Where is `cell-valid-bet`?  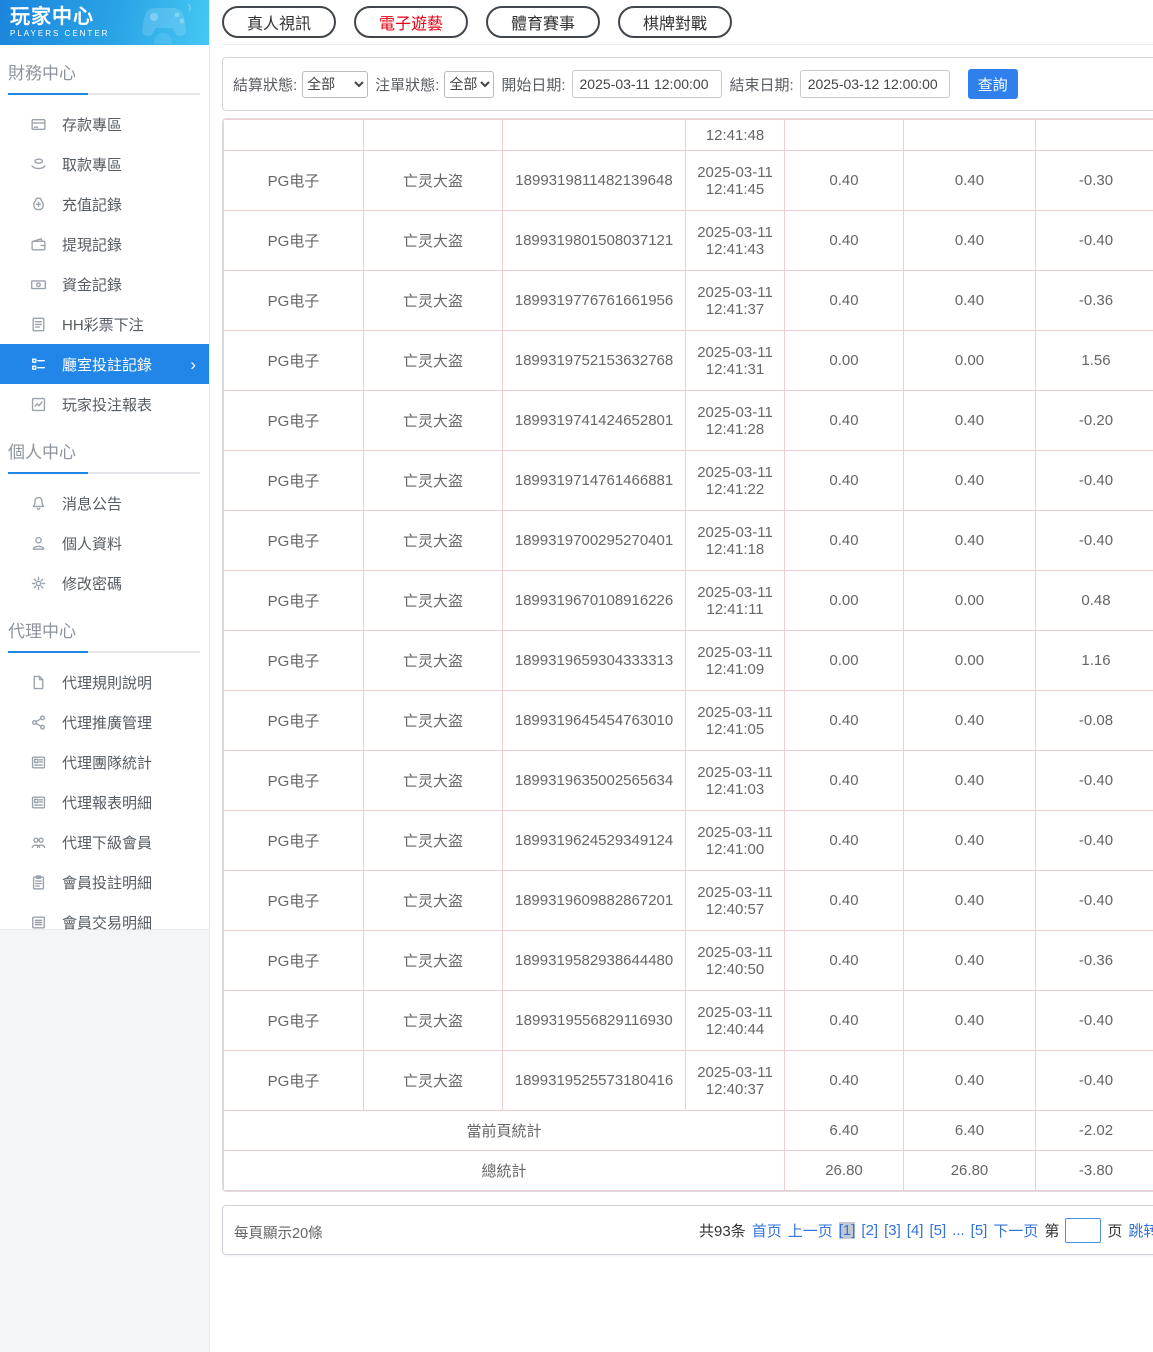 cell-valid-bet is located at coordinates (969, 135).